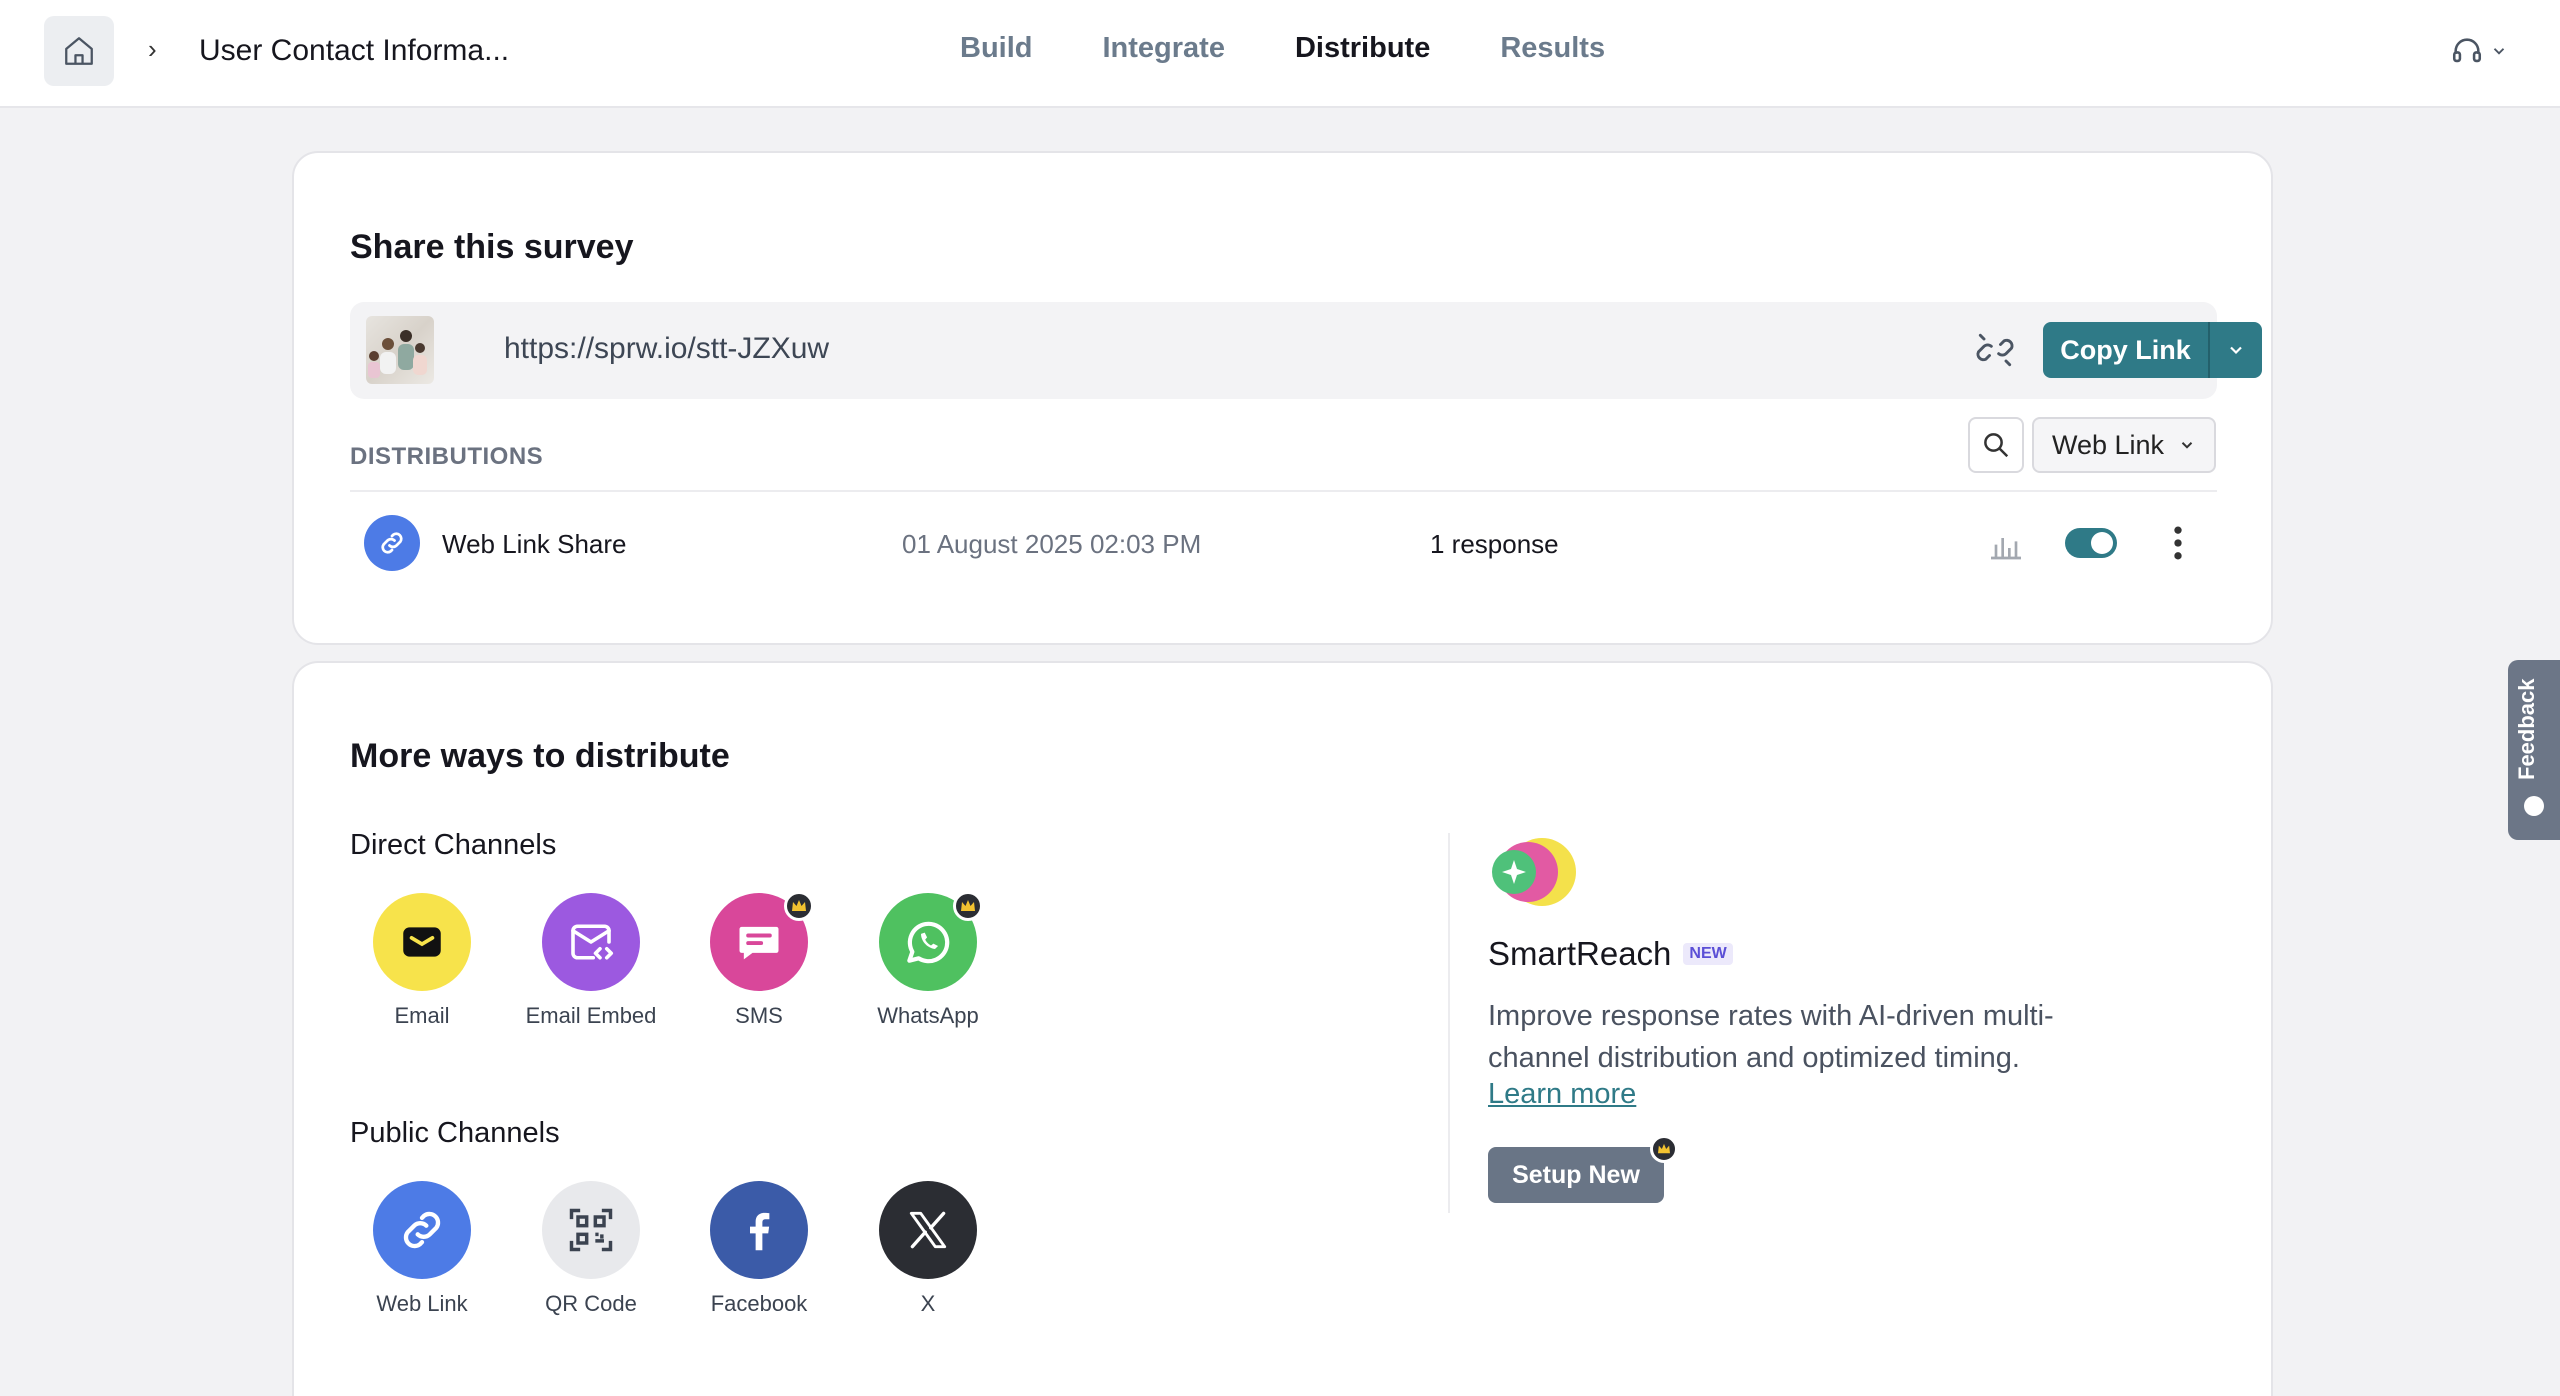 The image size is (2560, 1396). Describe the element at coordinates (1995, 350) in the screenshot. I see `unlink-icon` at that location.